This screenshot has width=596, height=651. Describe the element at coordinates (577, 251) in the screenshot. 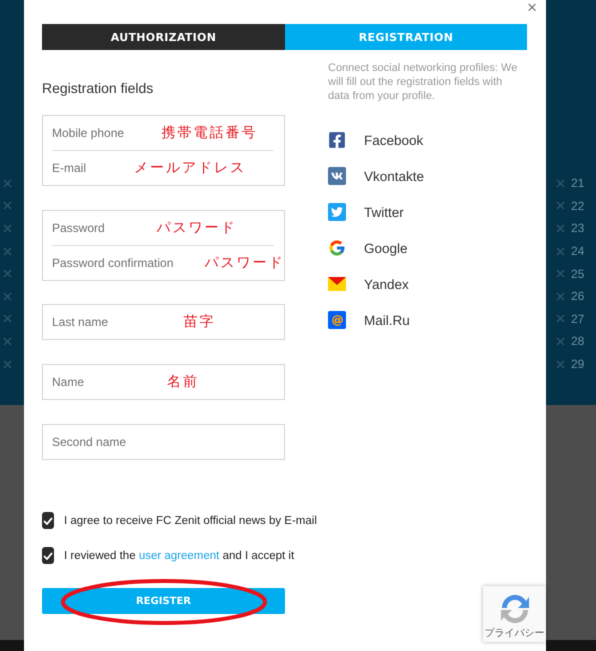

I see `row-number: 24` at that location.